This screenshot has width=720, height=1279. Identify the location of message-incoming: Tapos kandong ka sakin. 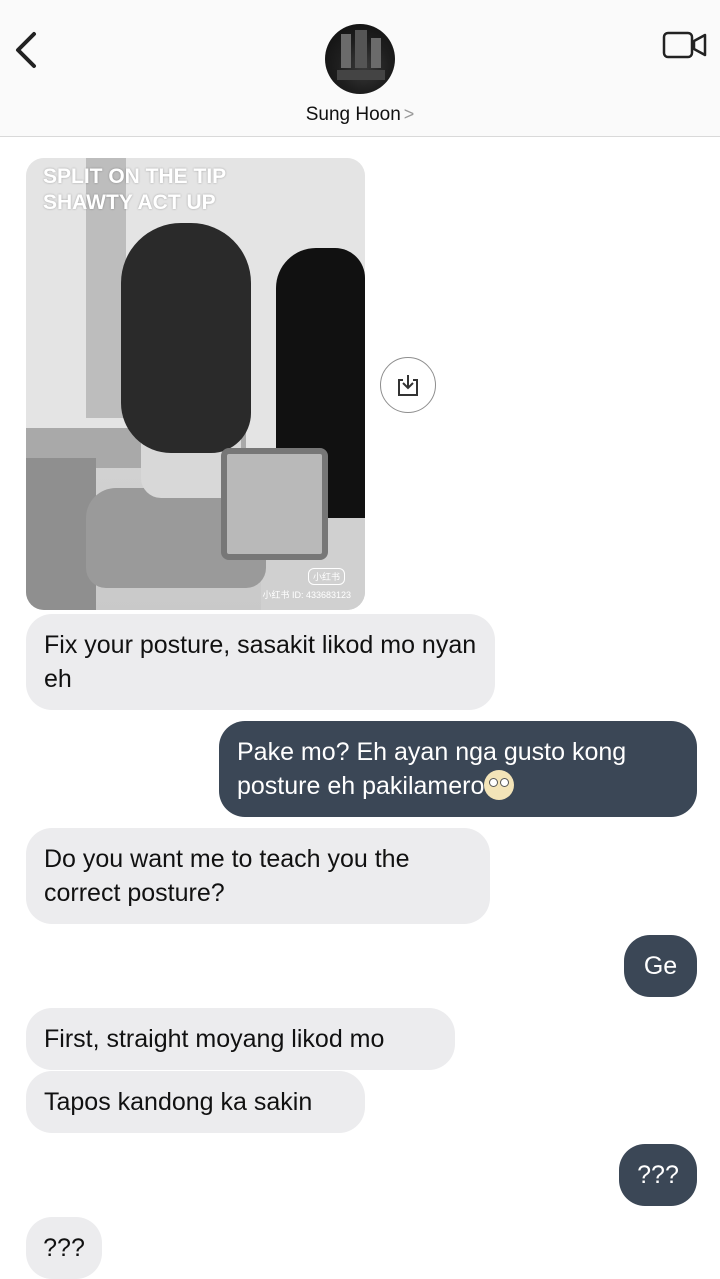
(195, 1102).